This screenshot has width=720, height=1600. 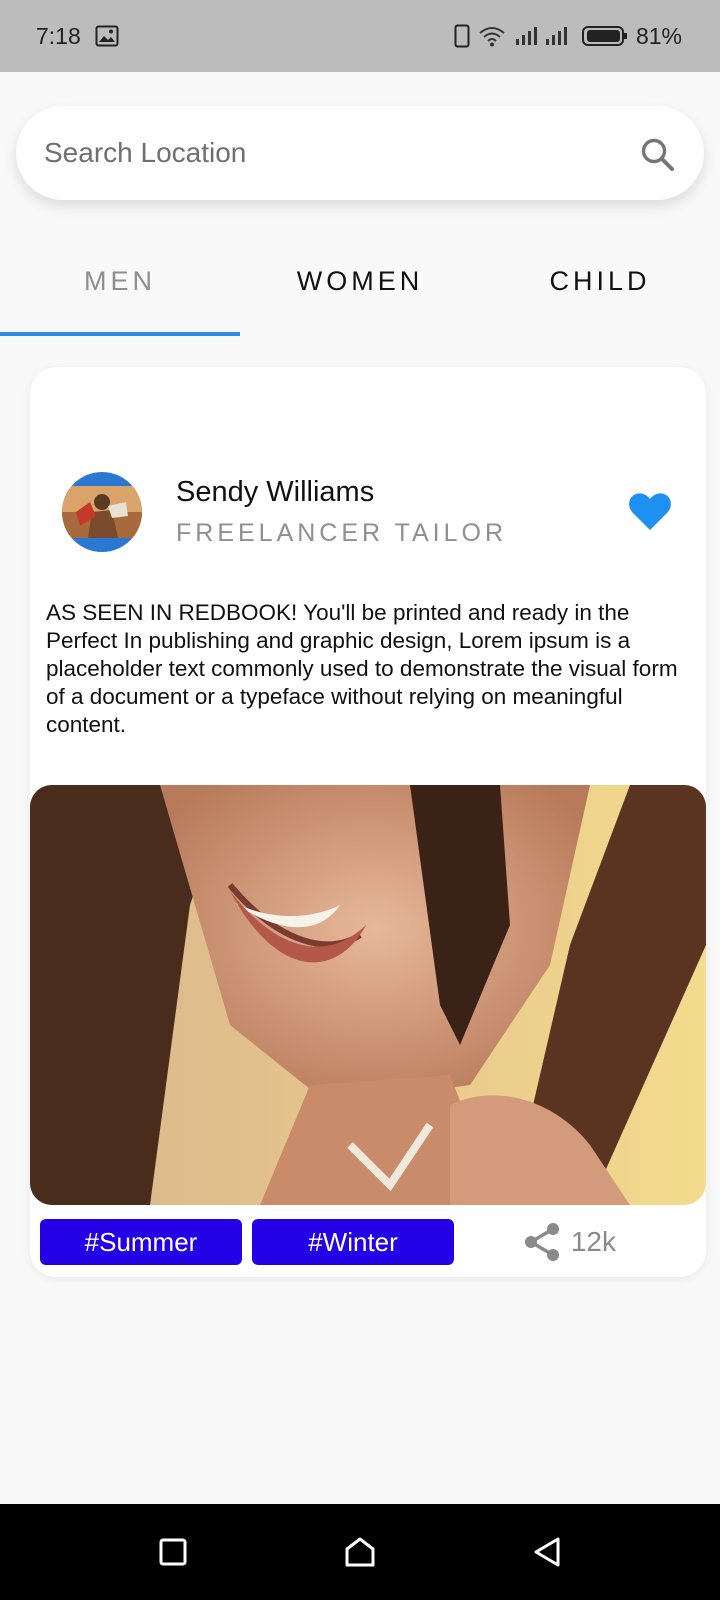 What do you see at coordinates (650, 512) in the screenshot?
I see `heart-icon` at bounding box center [650, 512].